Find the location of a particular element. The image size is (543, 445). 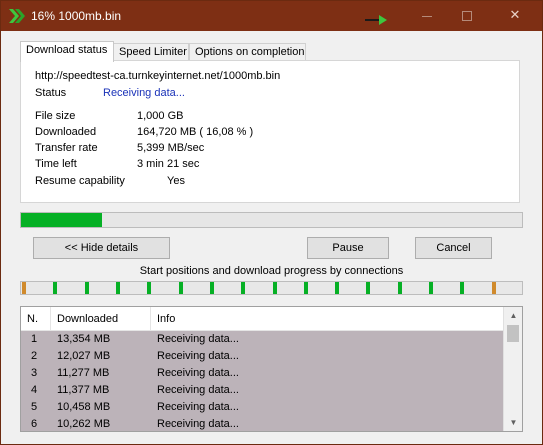

time-left-value: 3 min 21 sec is located at coordinates (168, 164).